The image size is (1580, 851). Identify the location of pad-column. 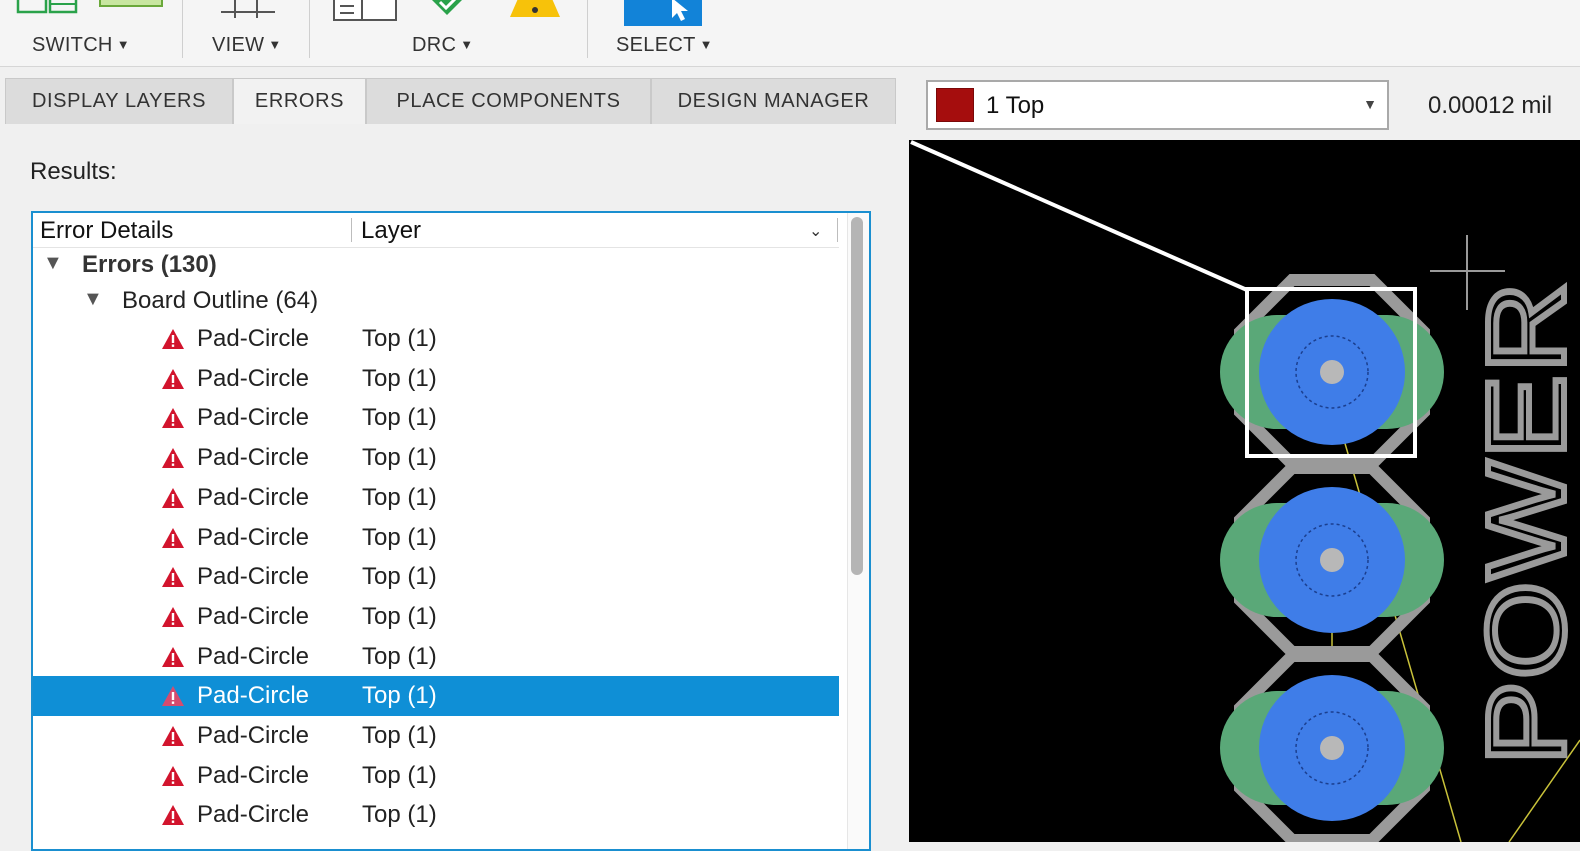
(1332, 560).